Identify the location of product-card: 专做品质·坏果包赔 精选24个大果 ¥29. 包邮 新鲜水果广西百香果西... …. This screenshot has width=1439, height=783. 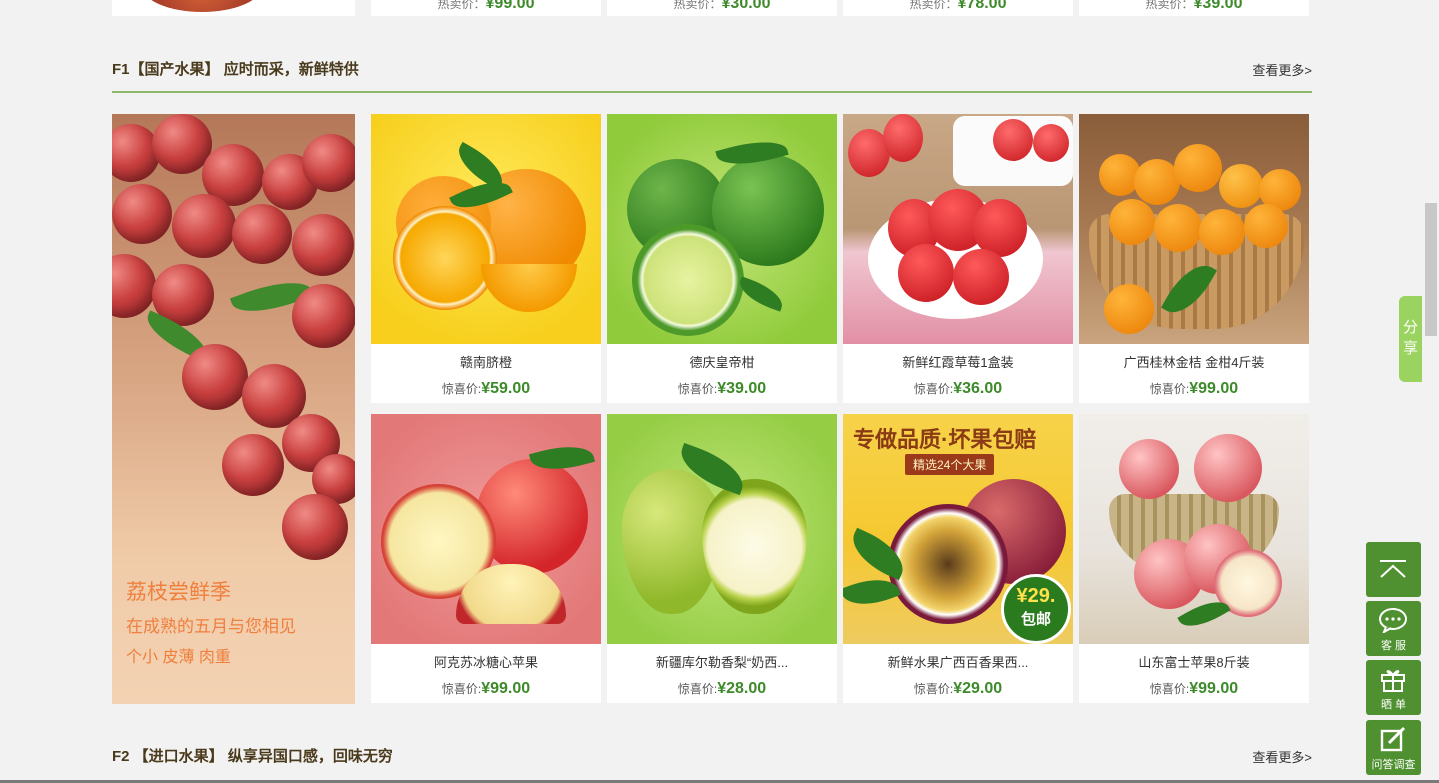
(958, 558).